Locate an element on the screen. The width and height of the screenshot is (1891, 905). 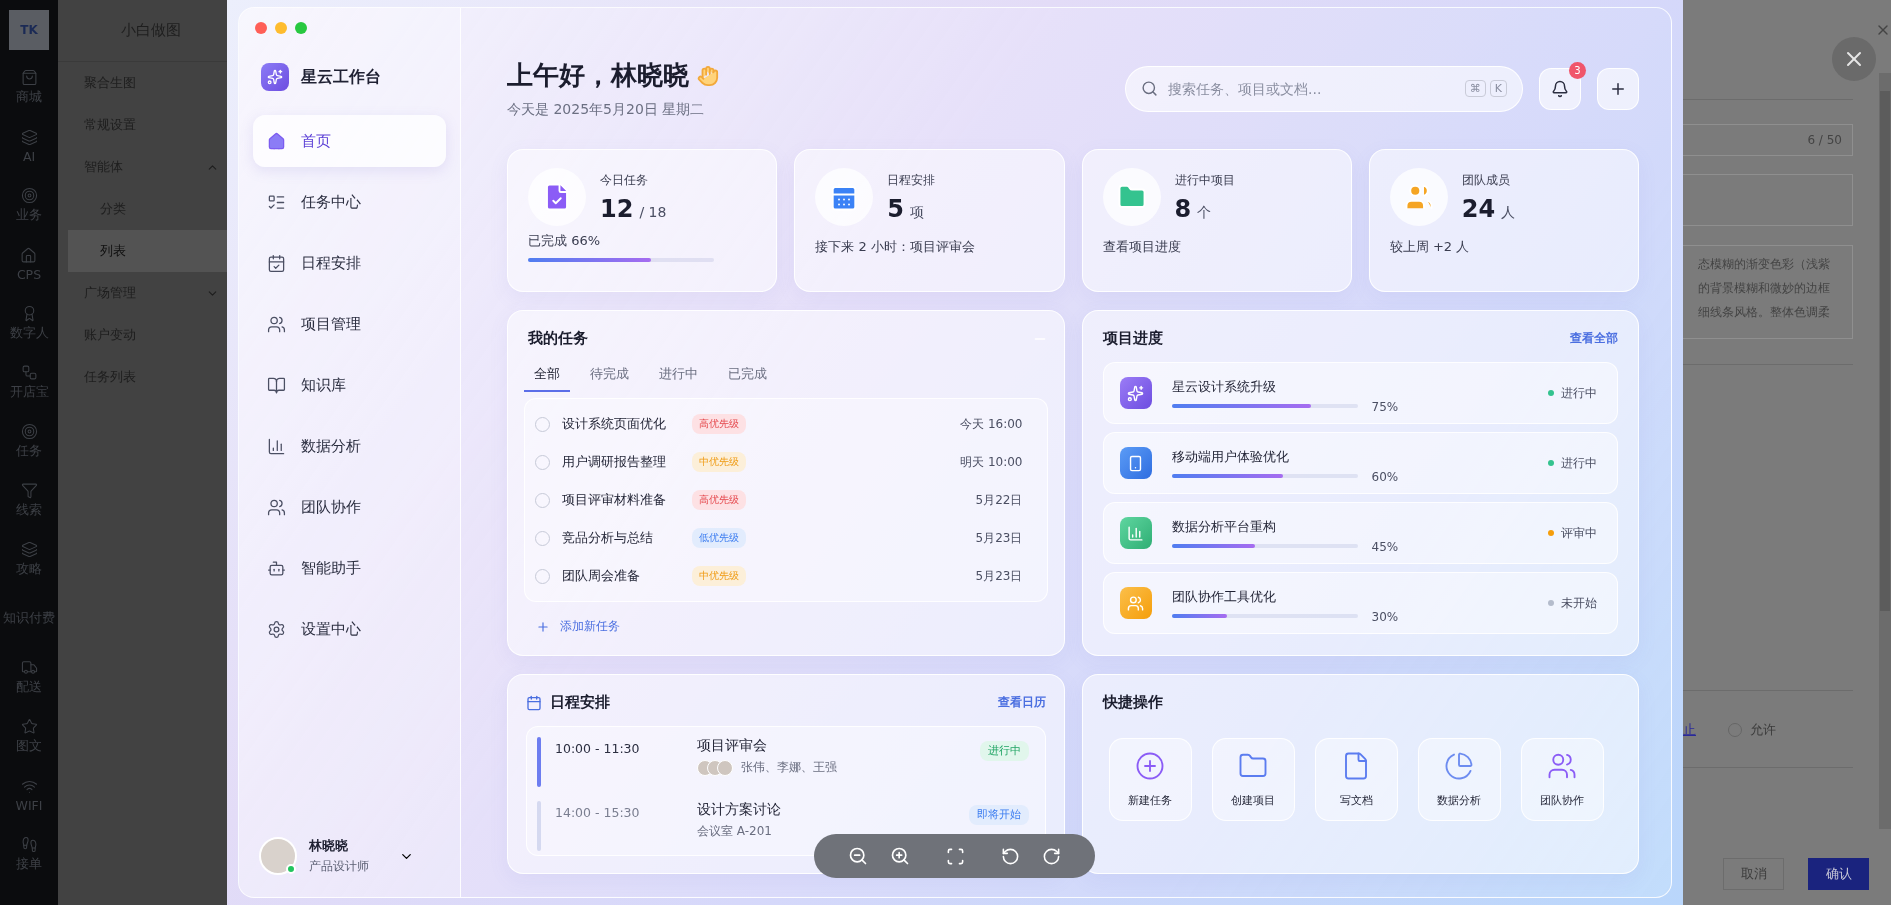
cancel-button: 取消 is located at coordinates (1753, 874).